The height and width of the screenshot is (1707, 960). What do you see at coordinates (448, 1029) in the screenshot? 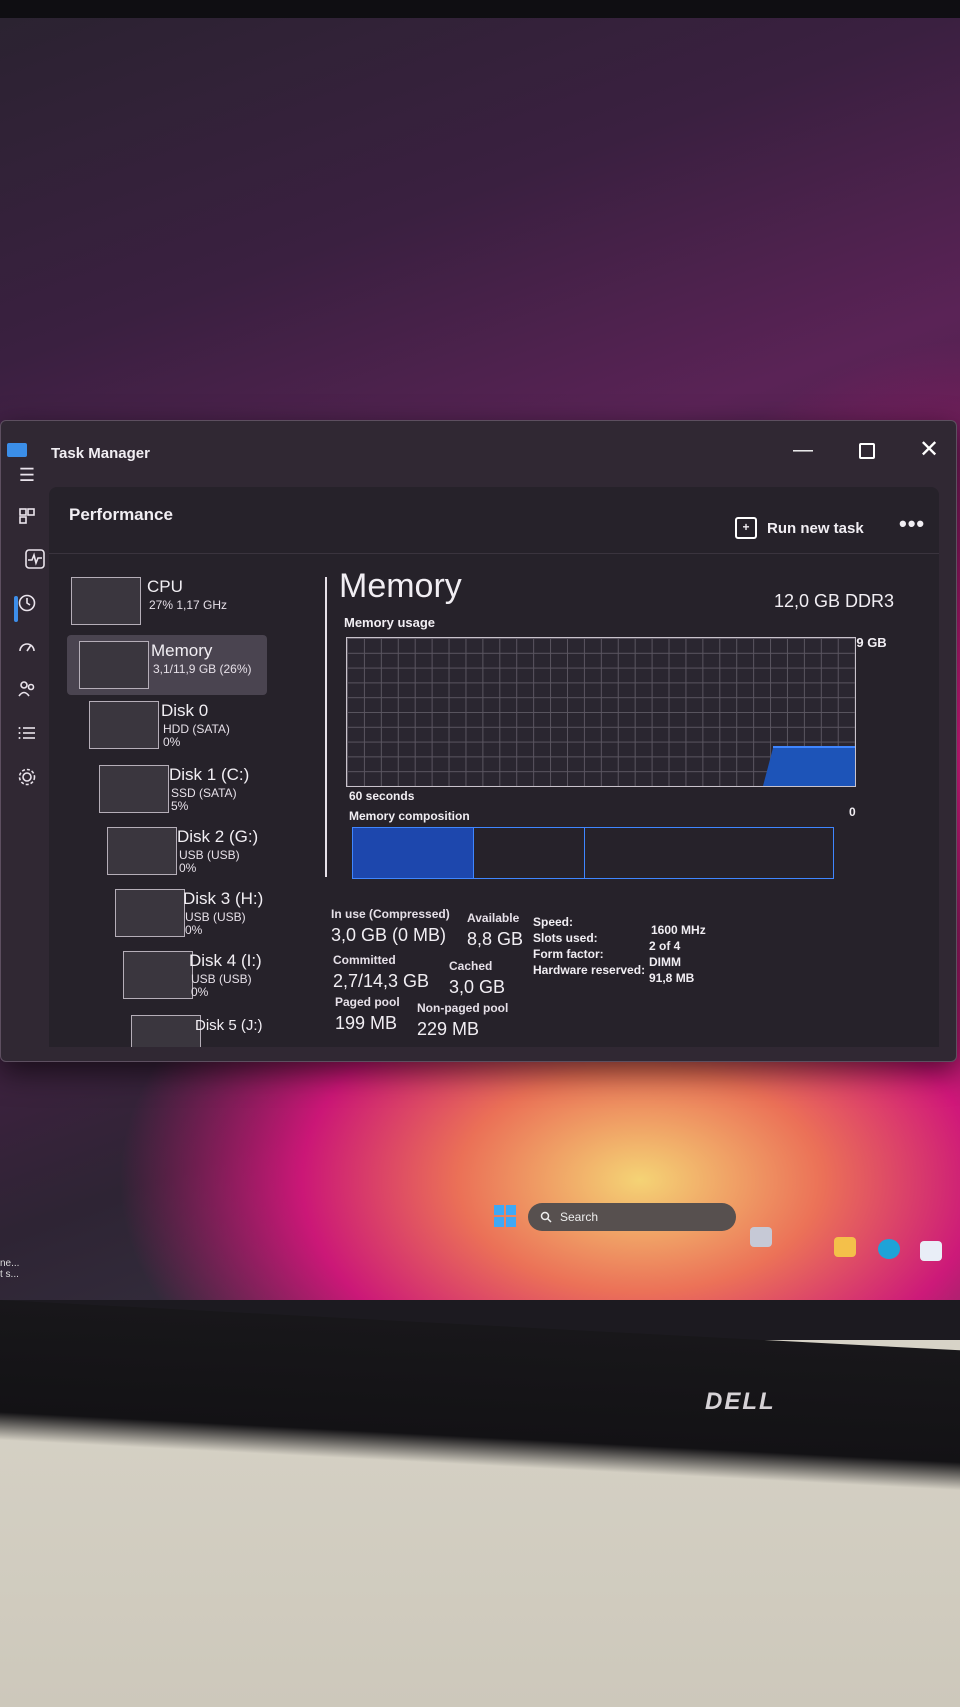
I see `non-paged-pool-value: 229 MB` at bounding box center [448, 1029].